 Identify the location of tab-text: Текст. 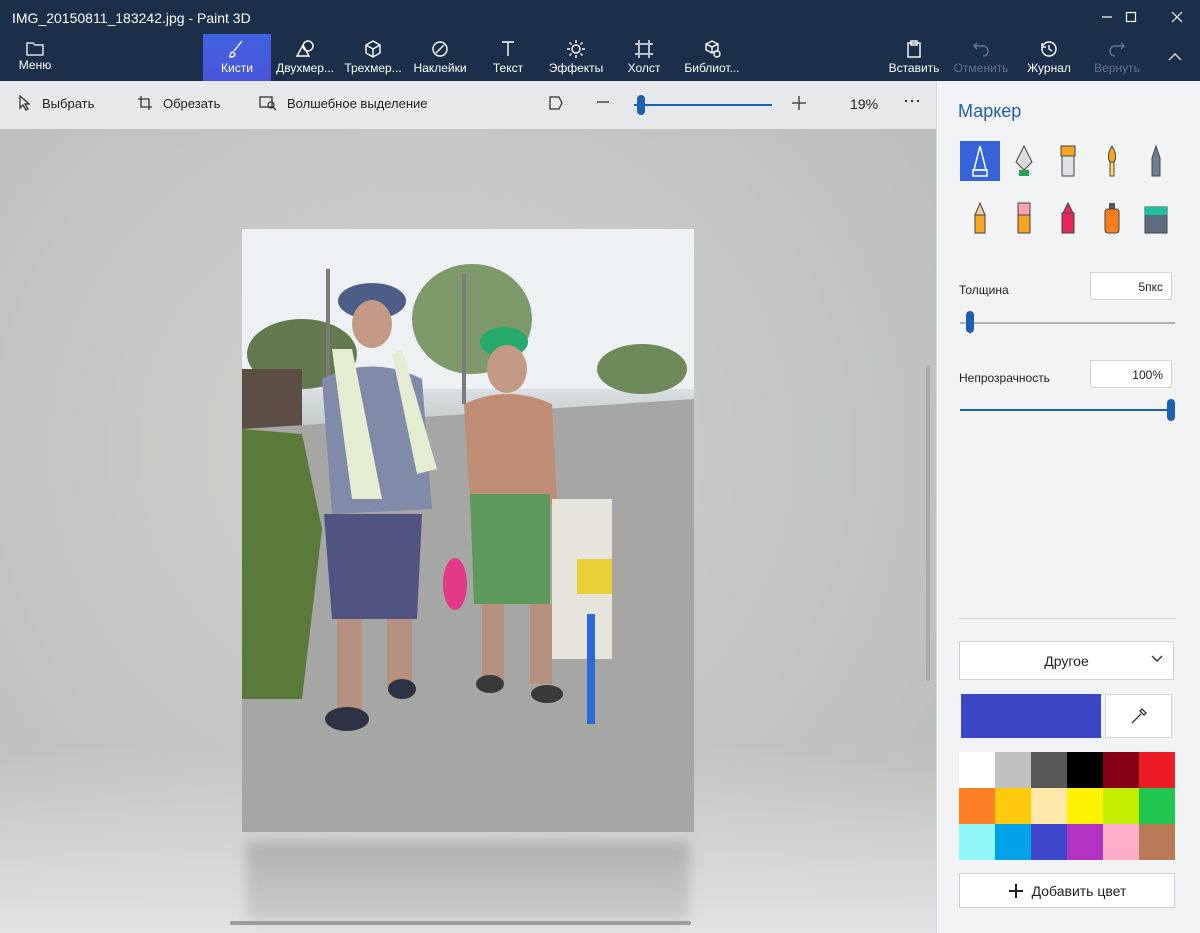
(508, 57).